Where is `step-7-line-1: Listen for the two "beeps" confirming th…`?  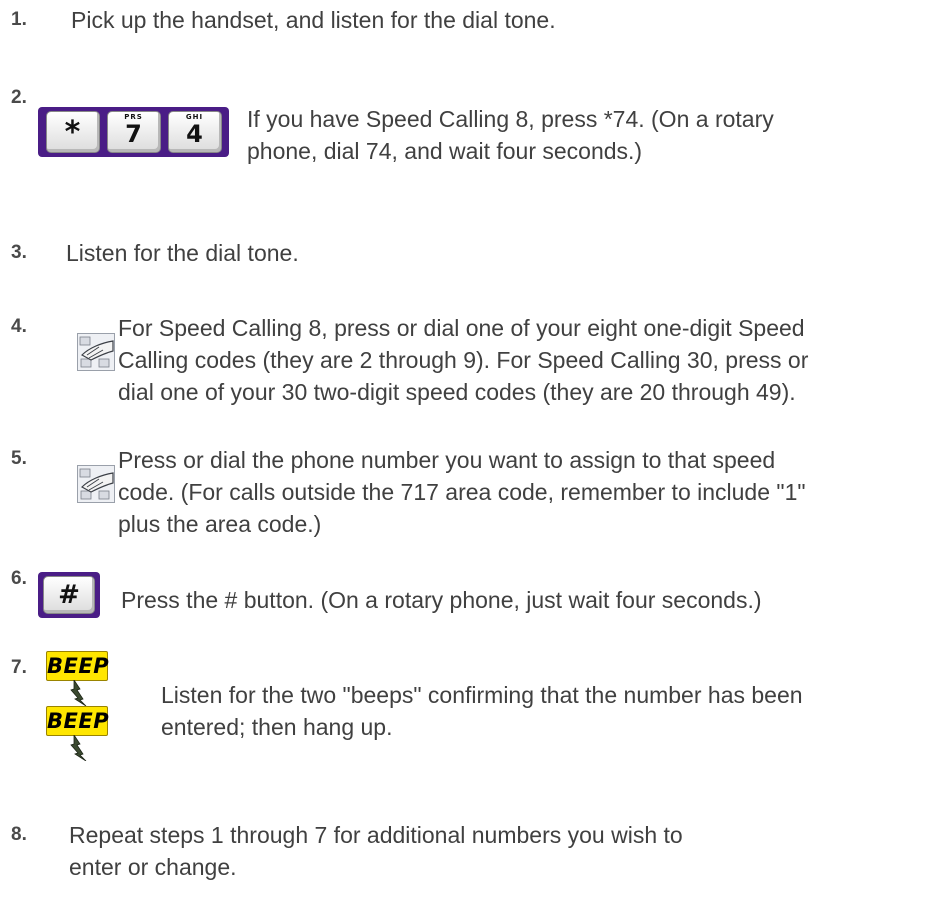
step-7-line-1: Listen for the two "beeps" confirming th… is located at coordinates (482, 695).